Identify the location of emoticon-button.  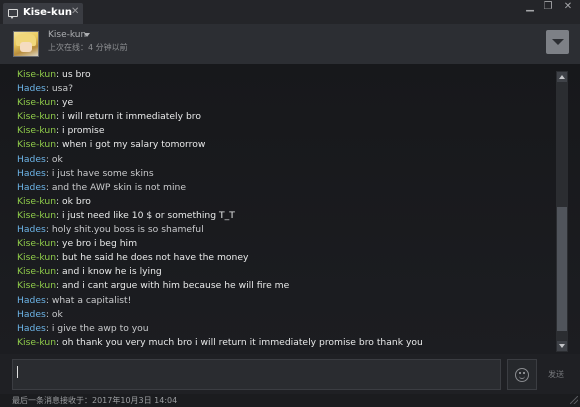
(522, 374).